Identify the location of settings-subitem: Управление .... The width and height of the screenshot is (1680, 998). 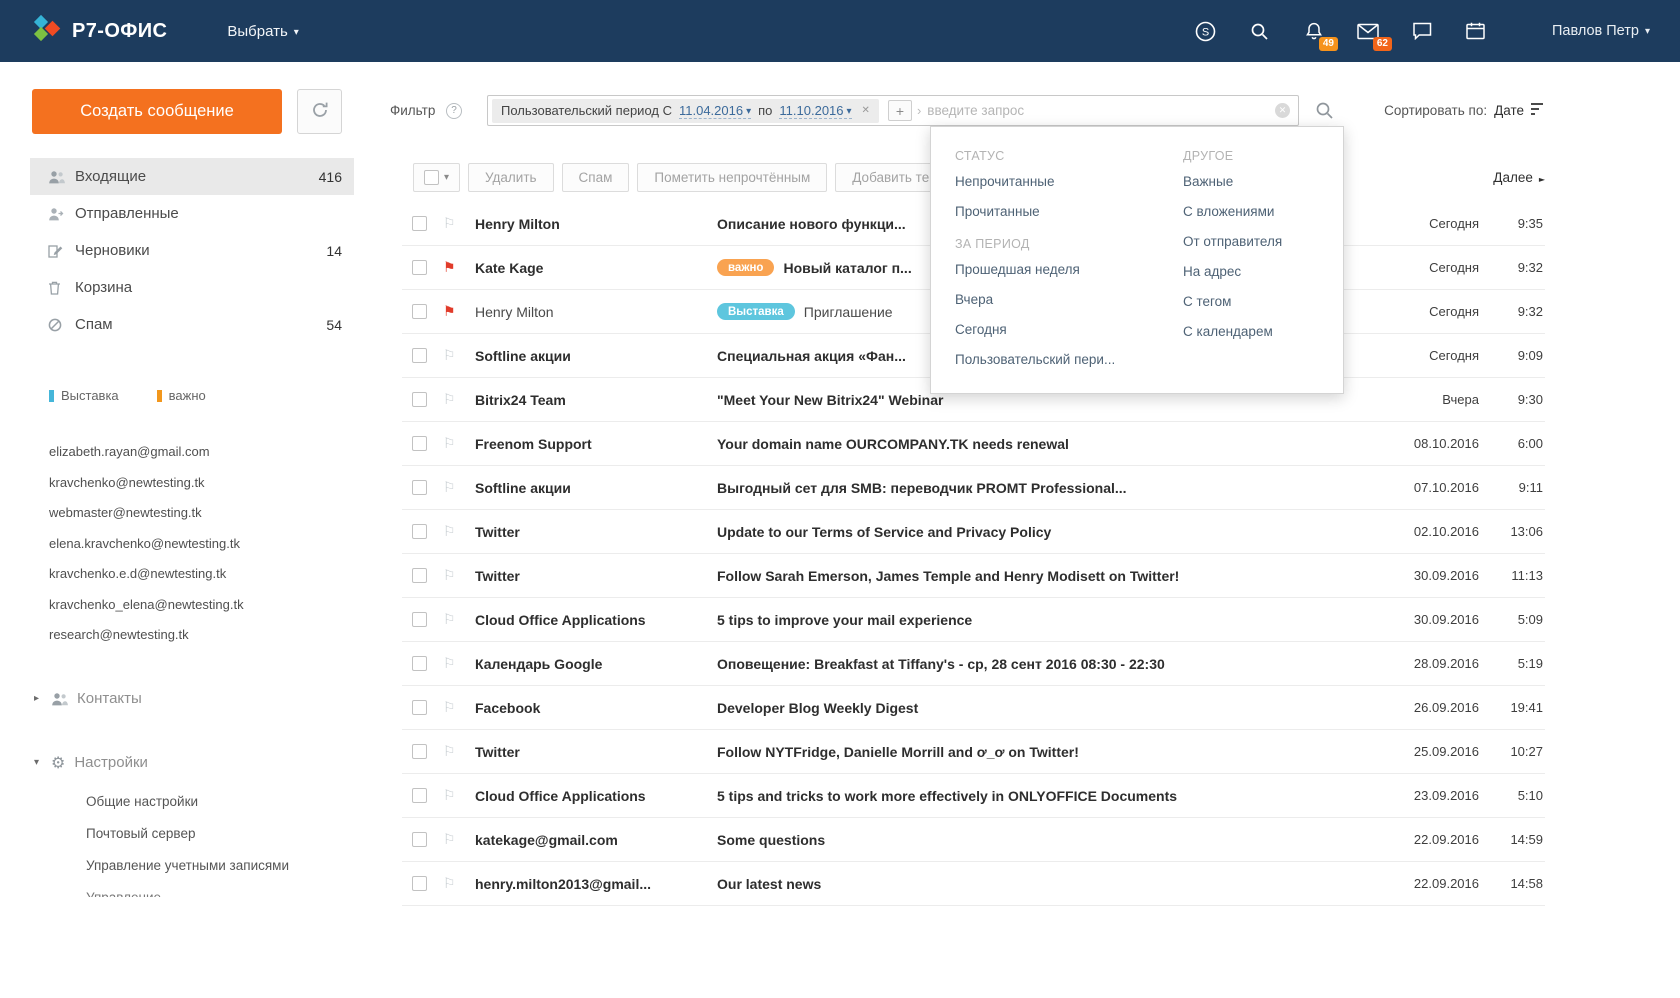
(187, 889).